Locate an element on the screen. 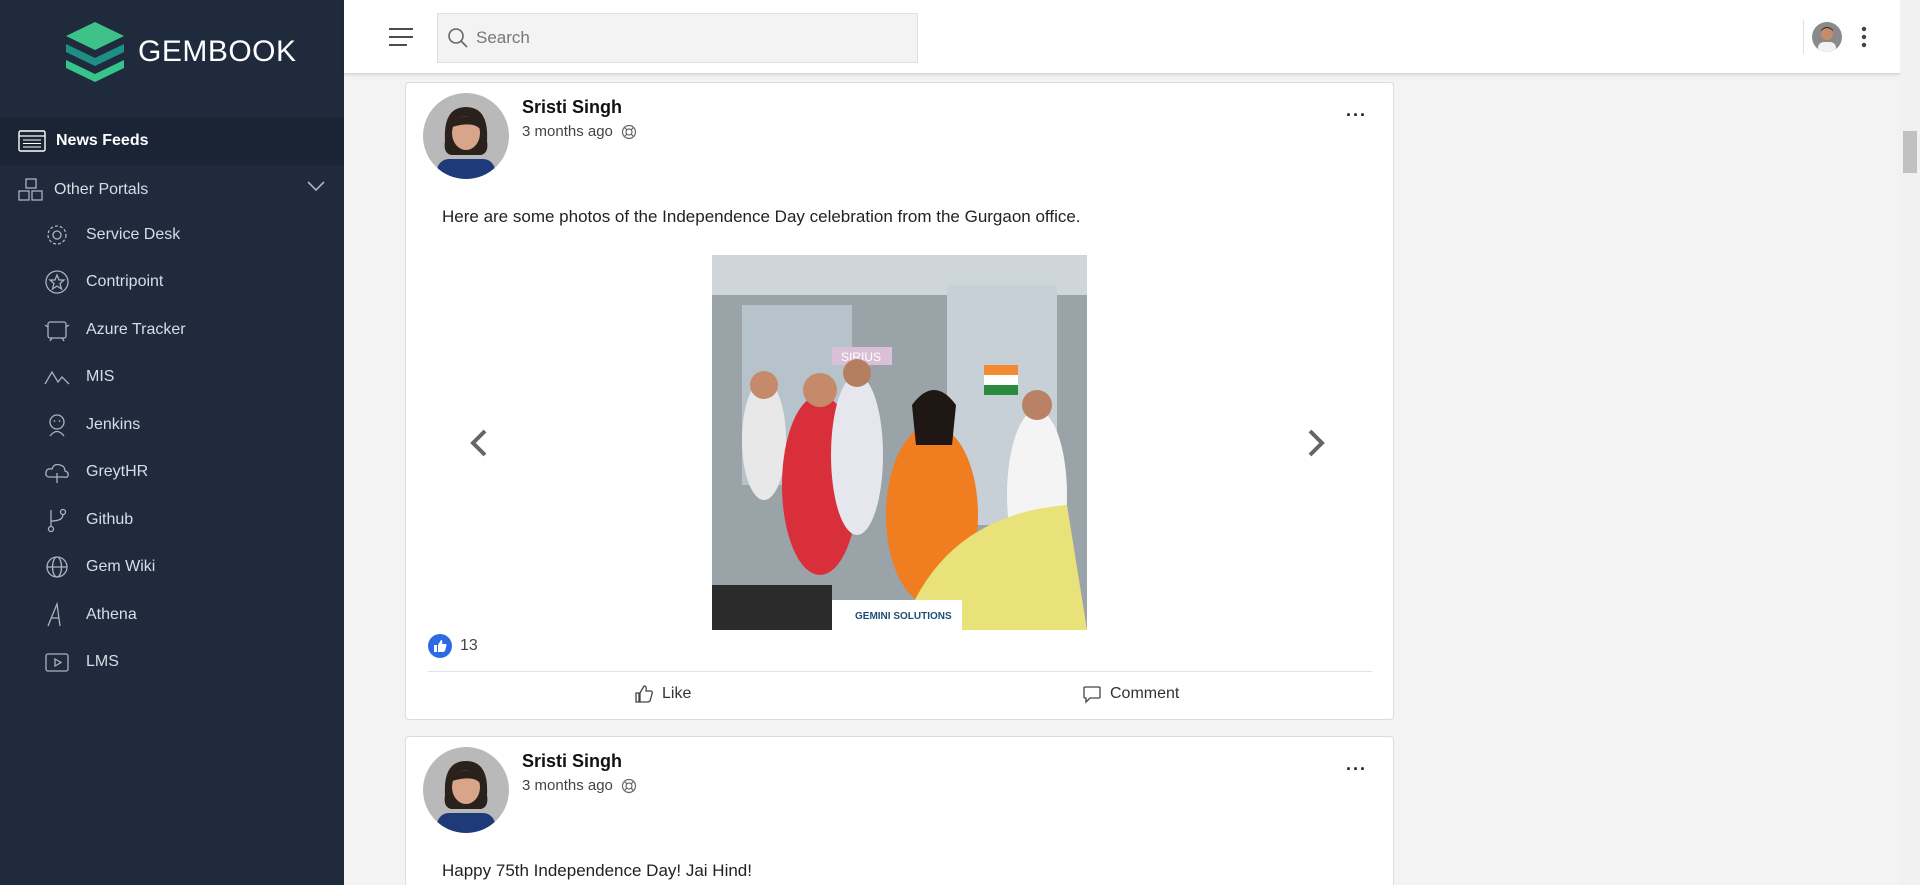 Image resolution: width=1920 pixels, height=885 pixels. scrollbar-thumb is located at coordinates (1910, 152).